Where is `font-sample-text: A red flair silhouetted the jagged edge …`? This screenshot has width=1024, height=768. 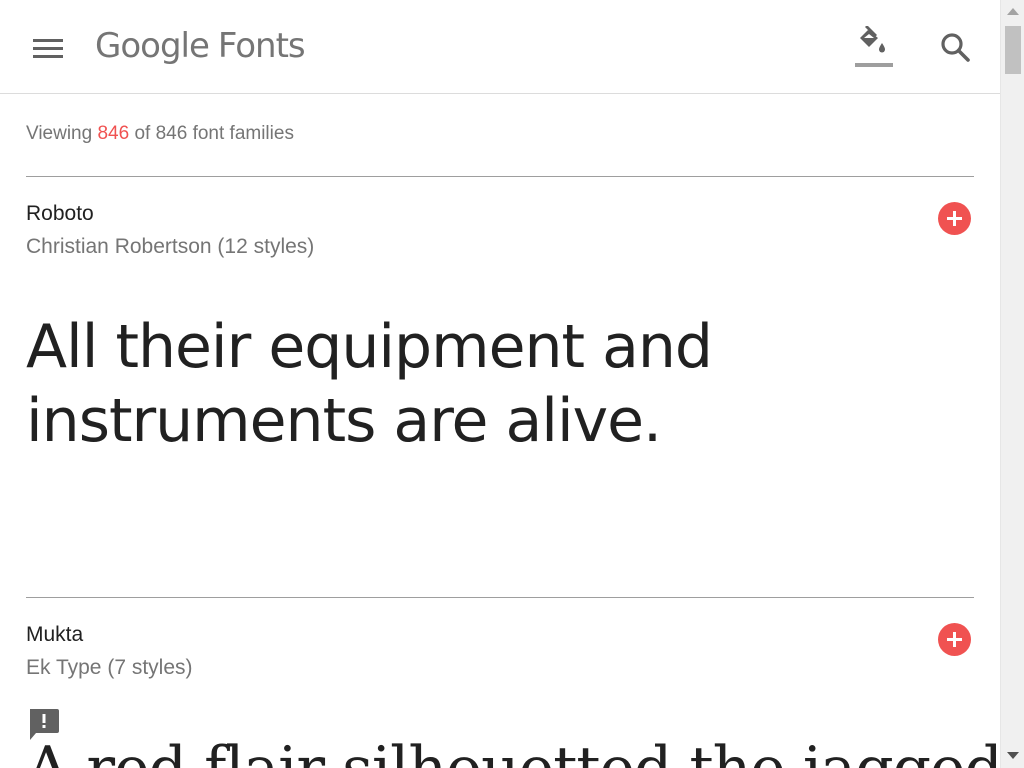 font-sample-text: A red flair silhouetted the jagged edge … is located at coordinates (525, 750).